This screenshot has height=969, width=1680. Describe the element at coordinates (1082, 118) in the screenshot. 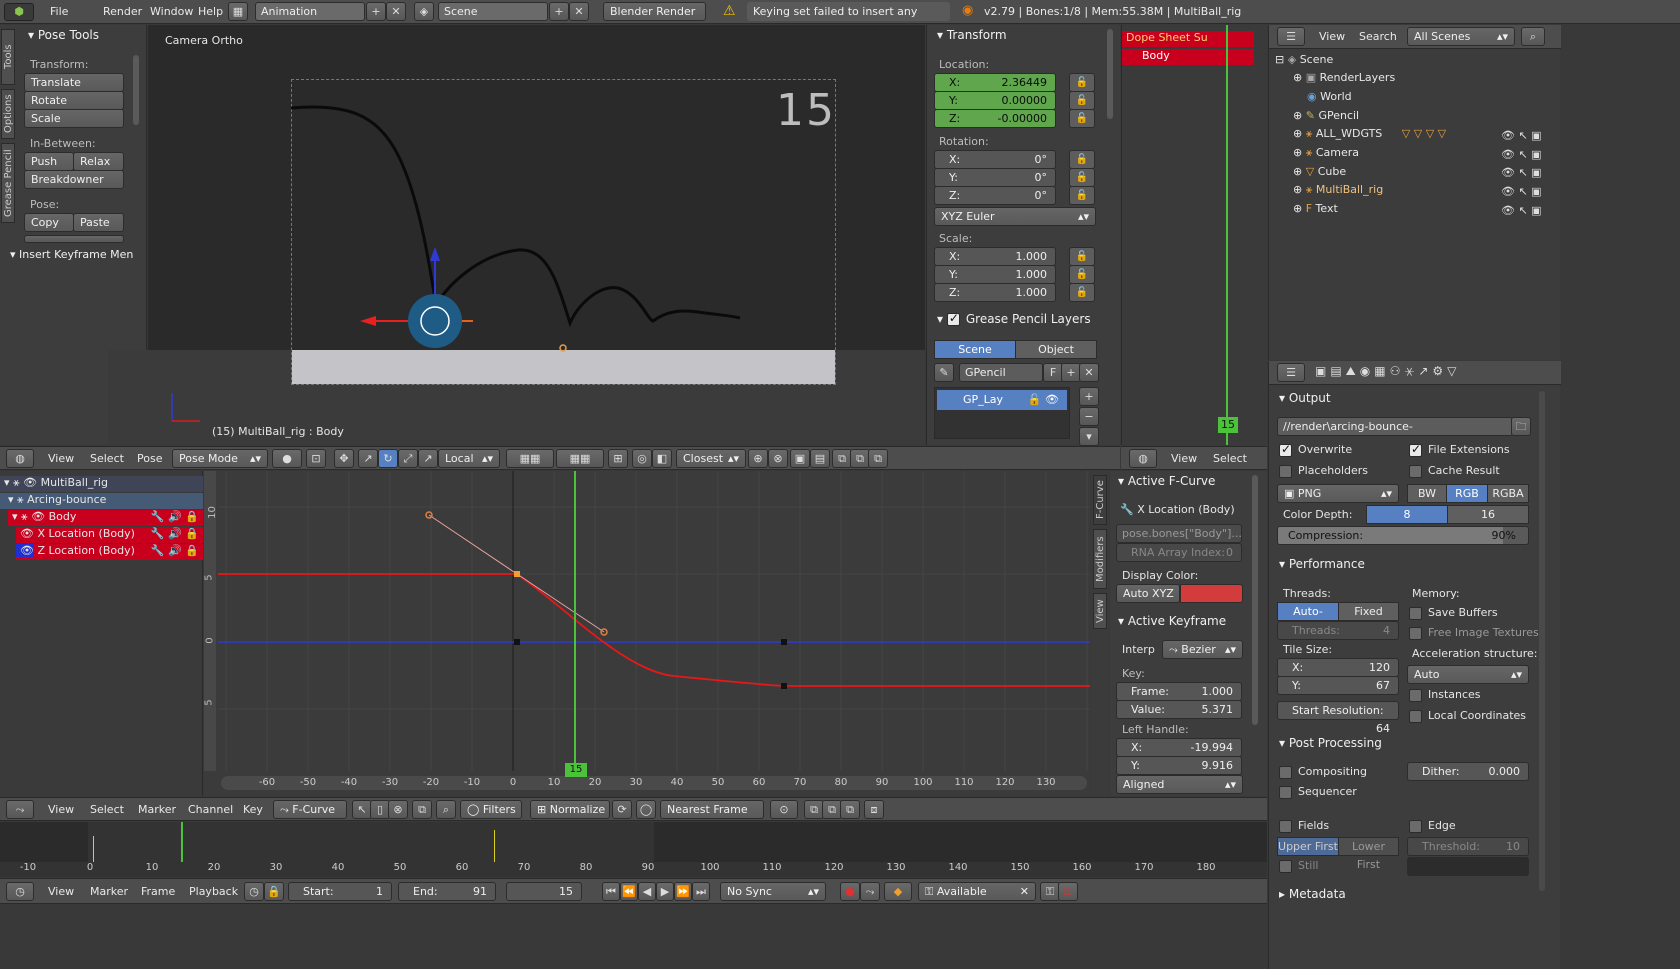

I see `lock-loc-z-icon: 🔓` at that location.